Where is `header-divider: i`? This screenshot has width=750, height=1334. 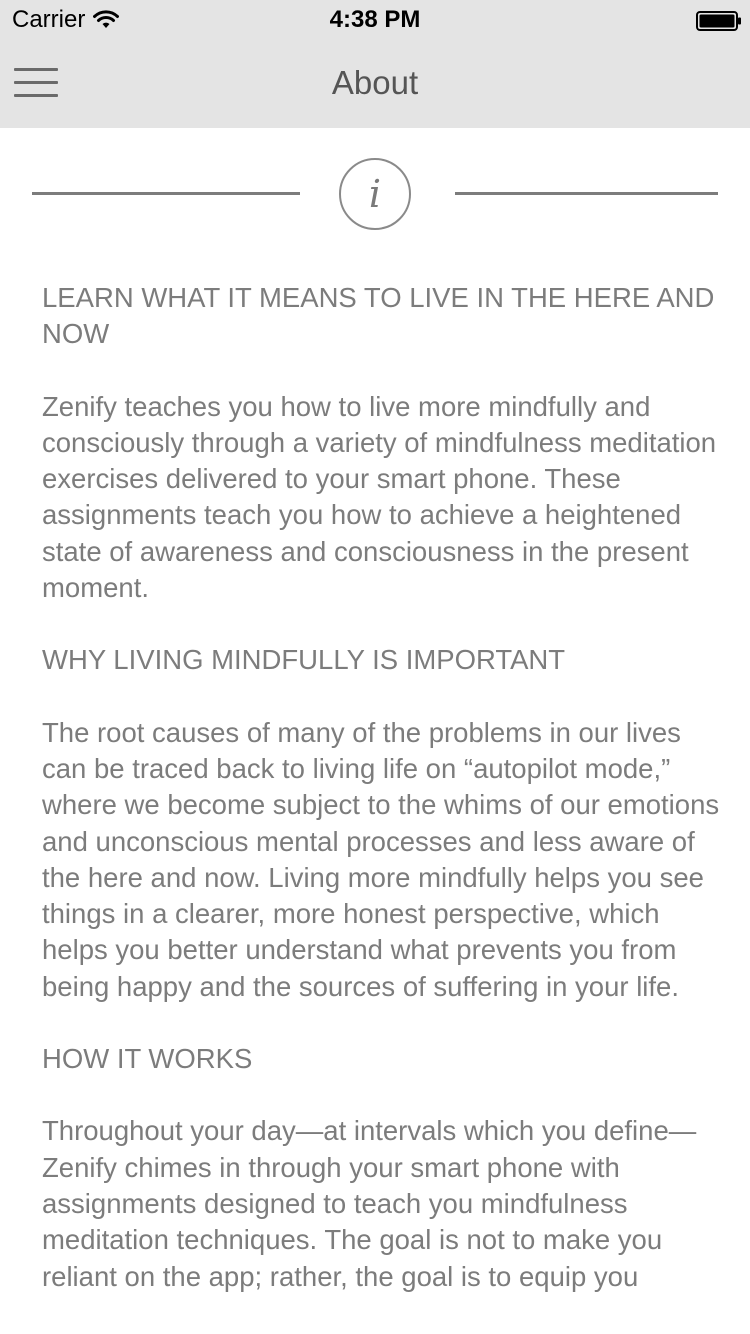
header-divider: i is located at coordinates (375, 194).